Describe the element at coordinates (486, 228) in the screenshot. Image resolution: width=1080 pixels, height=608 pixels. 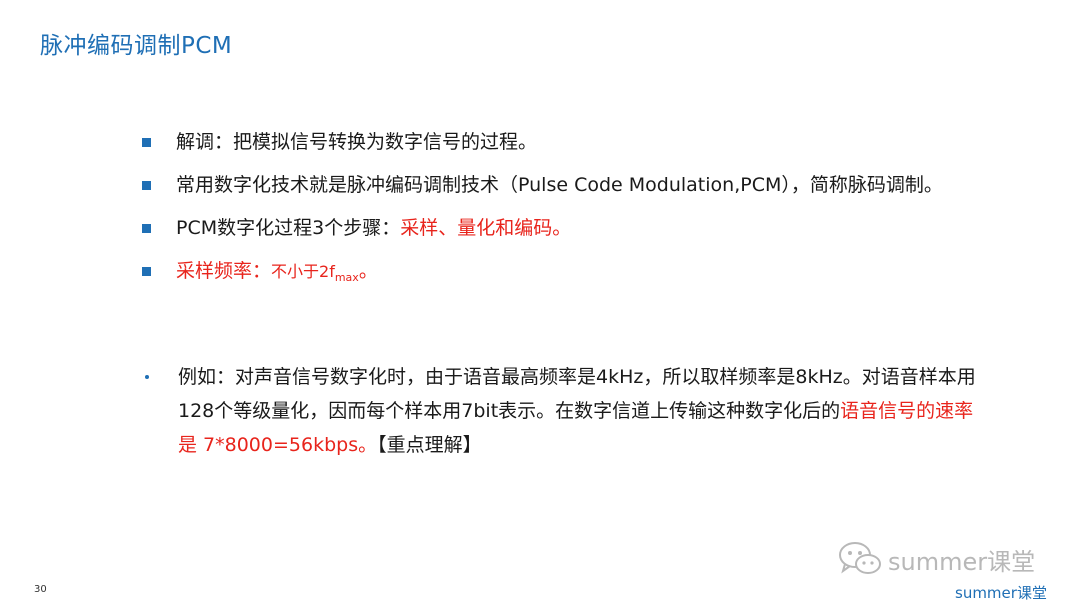
I see `bullet-highlight: 采样、量化和编码。` at that location.